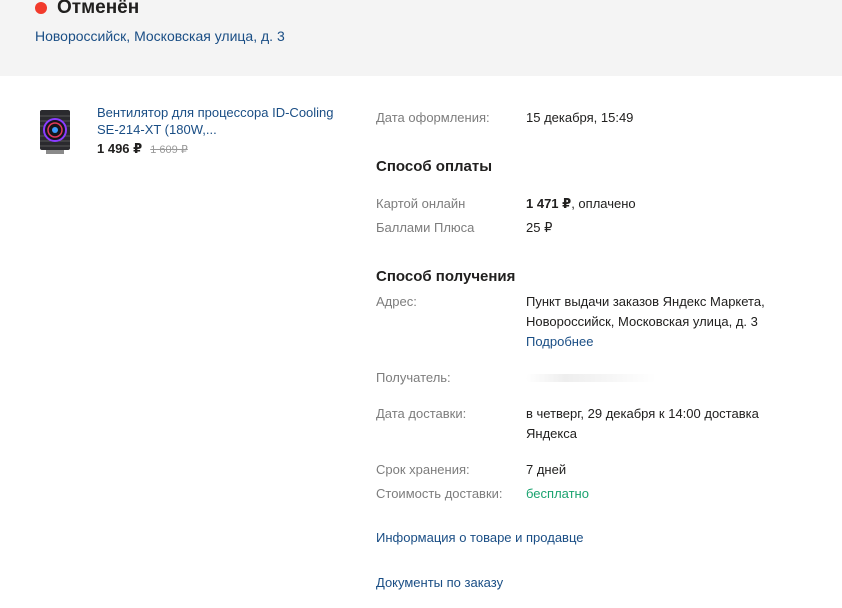 This screenshot has width=842, height=608. What do you see at coordinates (433, 117) in the screenshot?
I see `order-date-label: Дата оформления:` at bounding box center [433, 117].